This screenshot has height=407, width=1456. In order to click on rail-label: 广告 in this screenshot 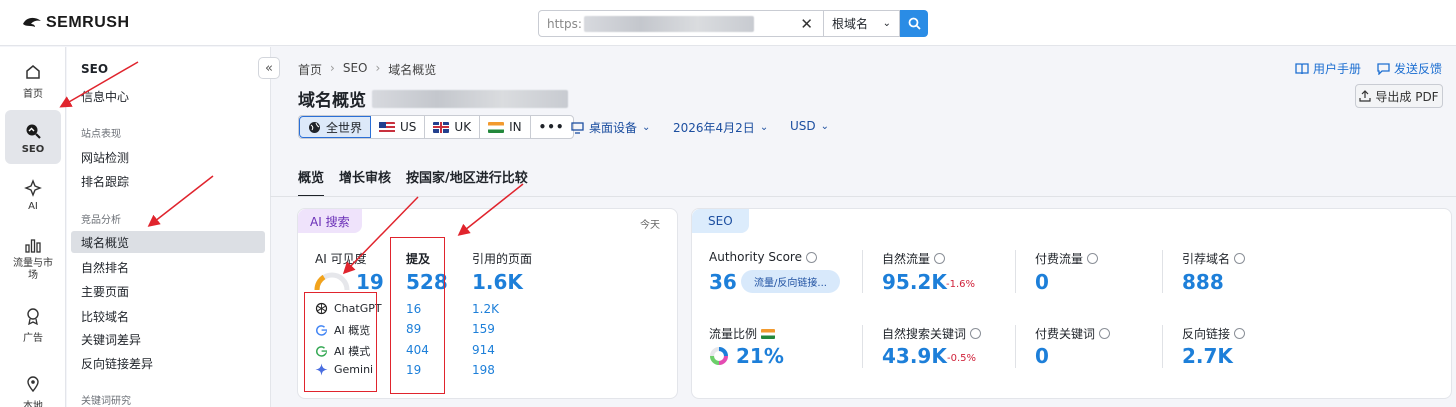, I will do `click(33, 338)`.